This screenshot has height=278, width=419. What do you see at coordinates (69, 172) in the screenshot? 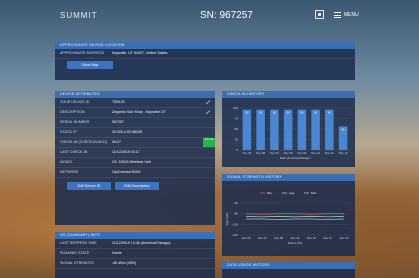
I see `row-label: NETWORK` at bounding box center [69, 172].